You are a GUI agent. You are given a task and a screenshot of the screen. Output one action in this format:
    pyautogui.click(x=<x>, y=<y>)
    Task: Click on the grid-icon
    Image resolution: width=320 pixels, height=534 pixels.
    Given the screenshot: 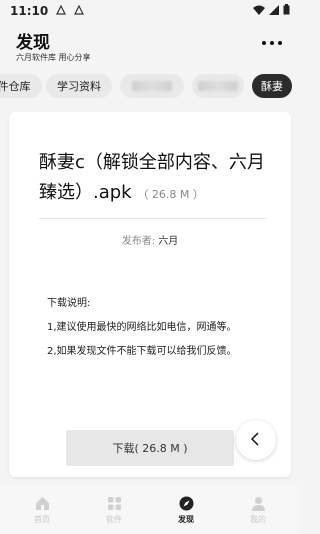 What is the action you would take?
    pyautogui.click(x=114, y=503)
    